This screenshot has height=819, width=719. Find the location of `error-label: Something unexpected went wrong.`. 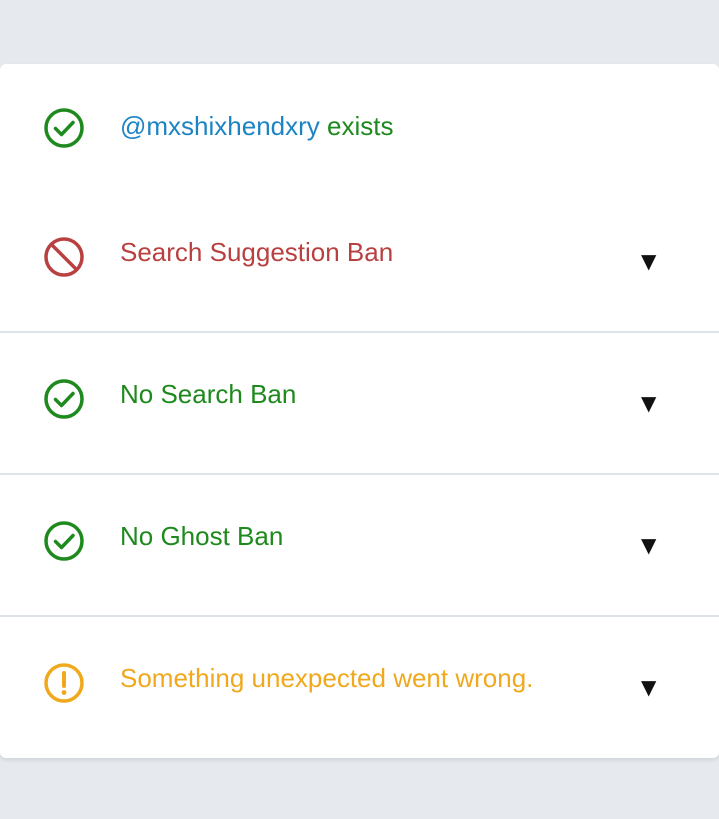

error-label: Something unexpected went wrong. is located at coordinates (327, 678).